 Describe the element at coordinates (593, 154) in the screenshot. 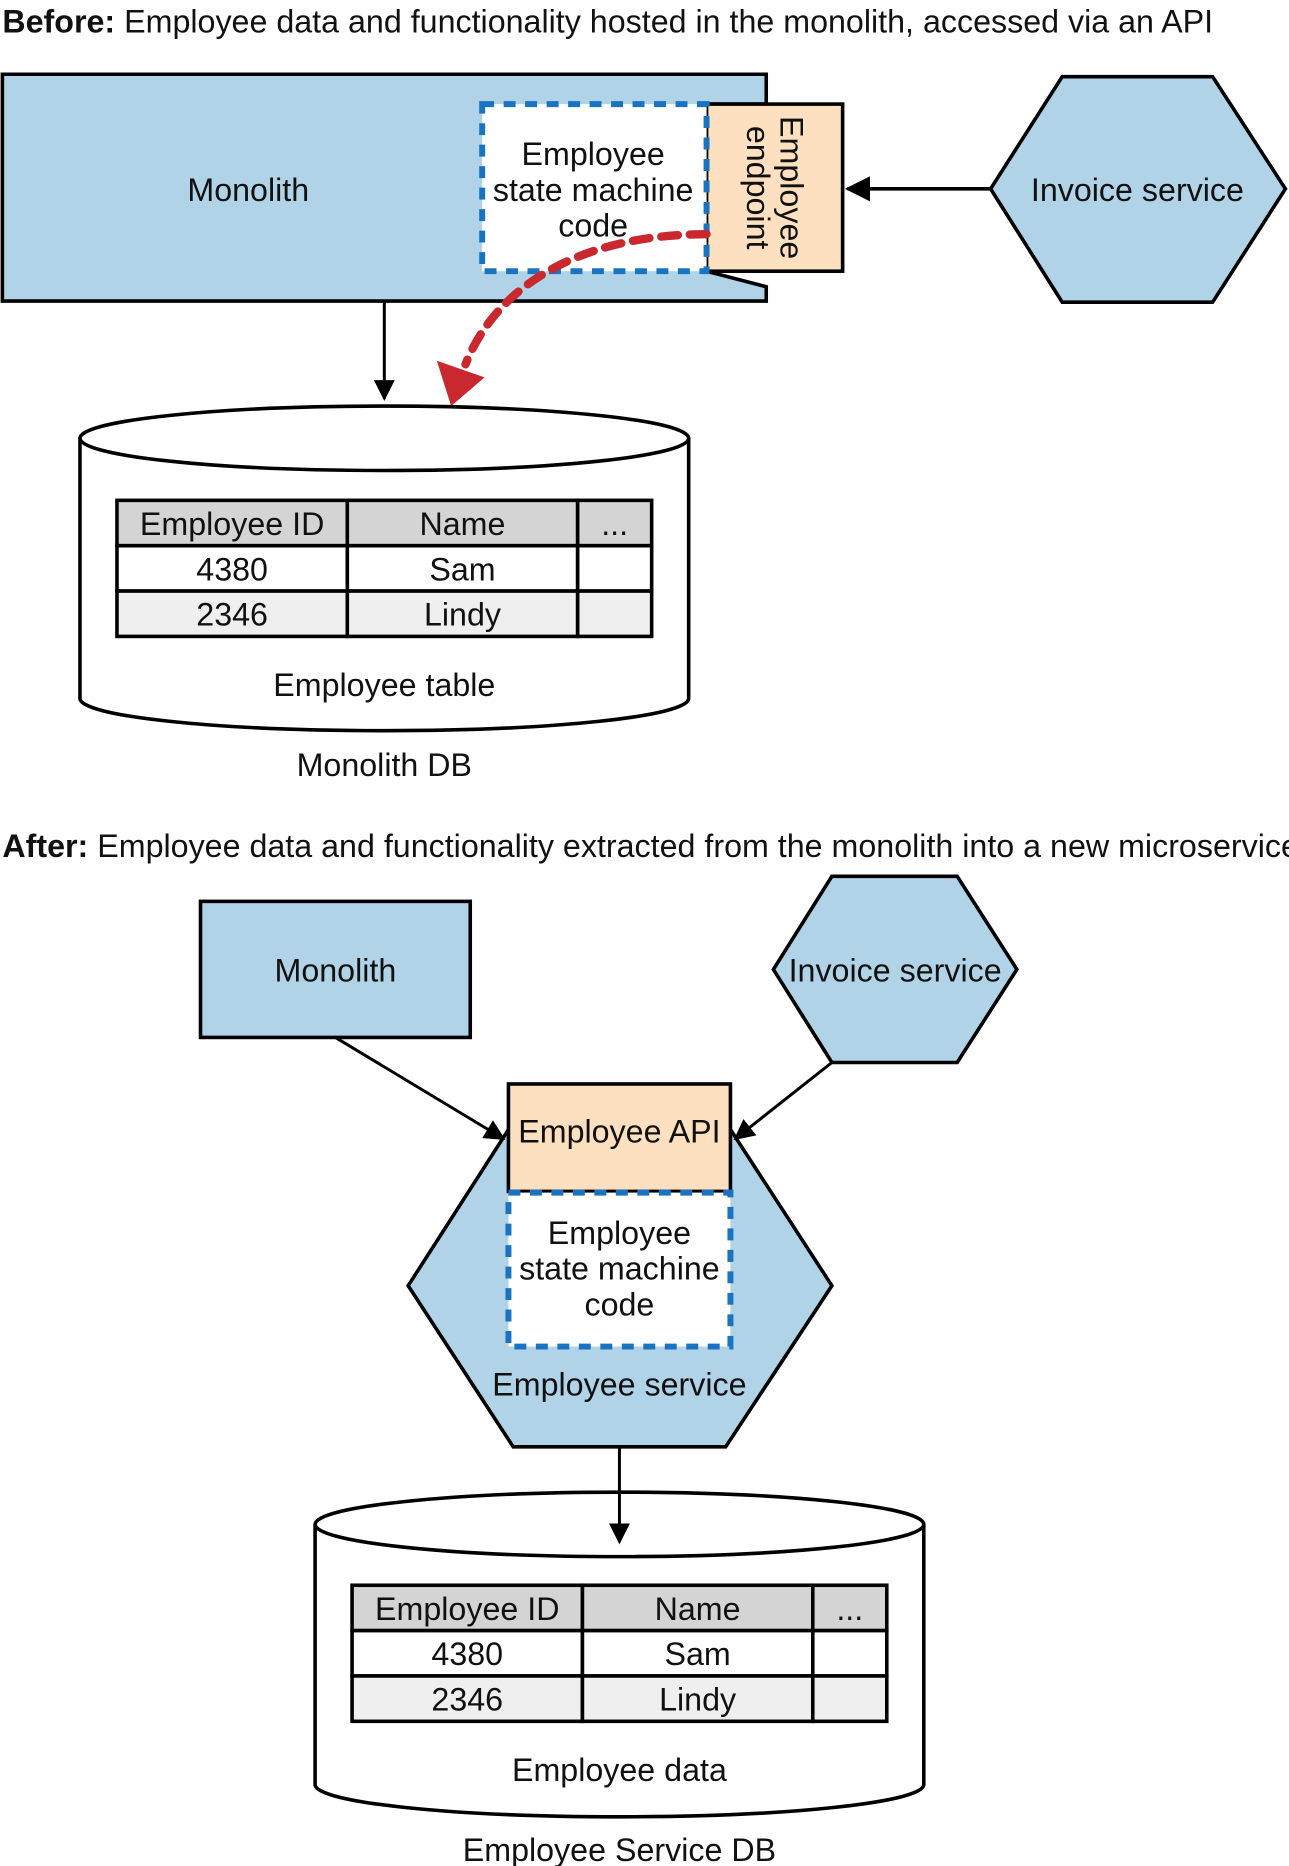

I see `state-machine-line-1: Employee` at that location.